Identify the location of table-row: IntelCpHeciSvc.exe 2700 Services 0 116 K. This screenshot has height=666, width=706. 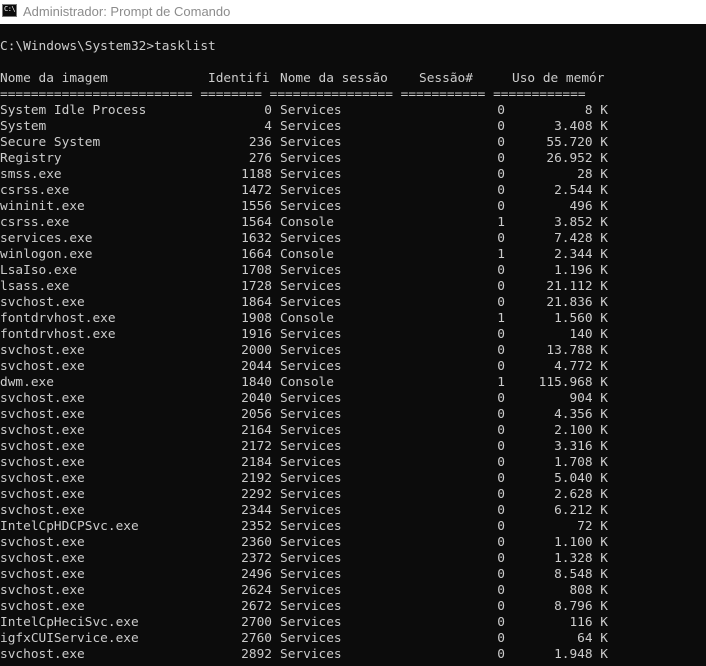
(353, 623).